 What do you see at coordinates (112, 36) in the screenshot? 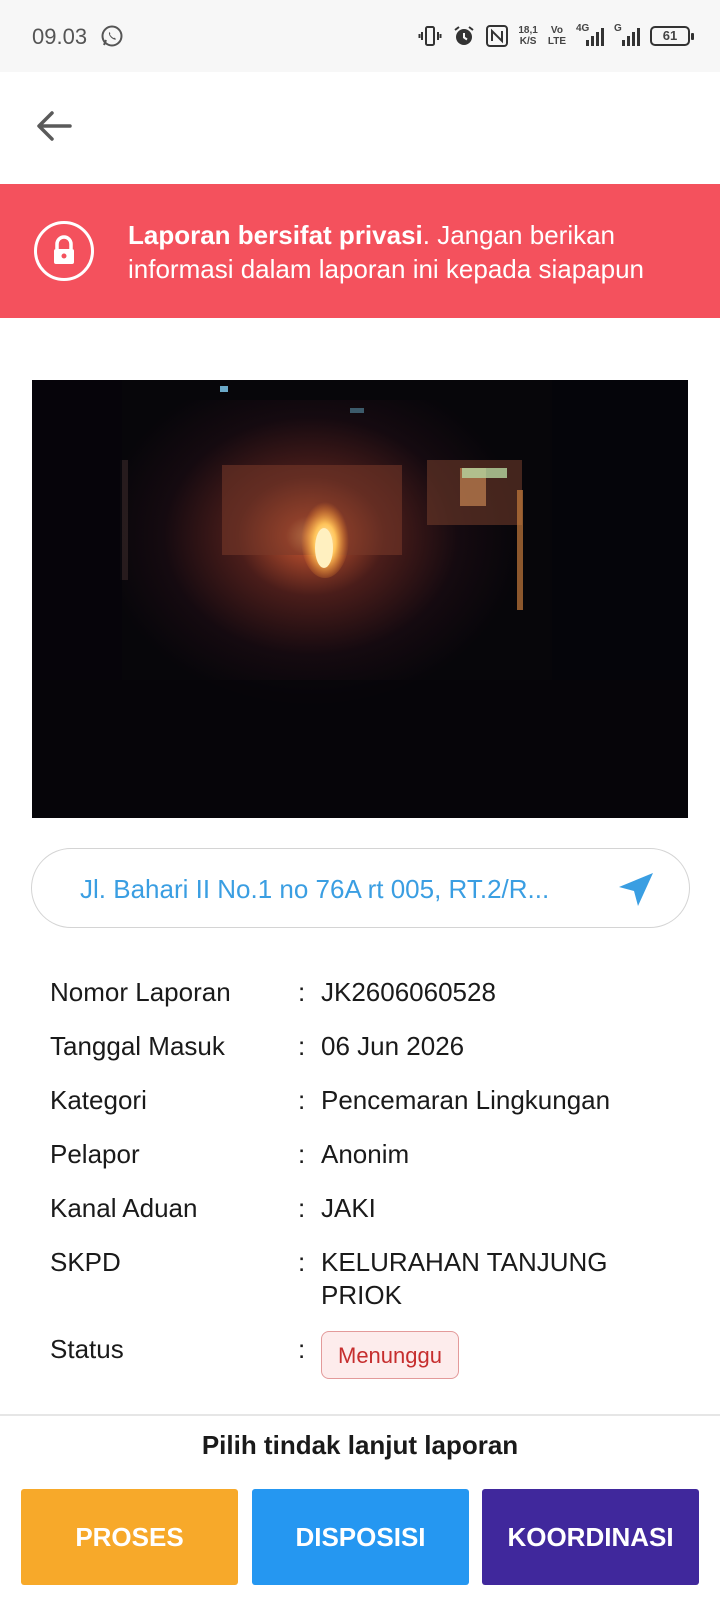
I see `whatsapp-icon` at bounding box center [112, 36].